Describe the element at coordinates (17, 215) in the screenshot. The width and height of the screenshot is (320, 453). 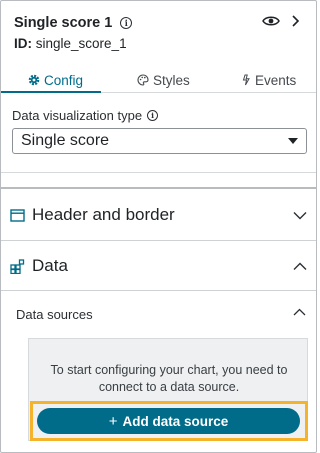
I see `window-icon` at that location.